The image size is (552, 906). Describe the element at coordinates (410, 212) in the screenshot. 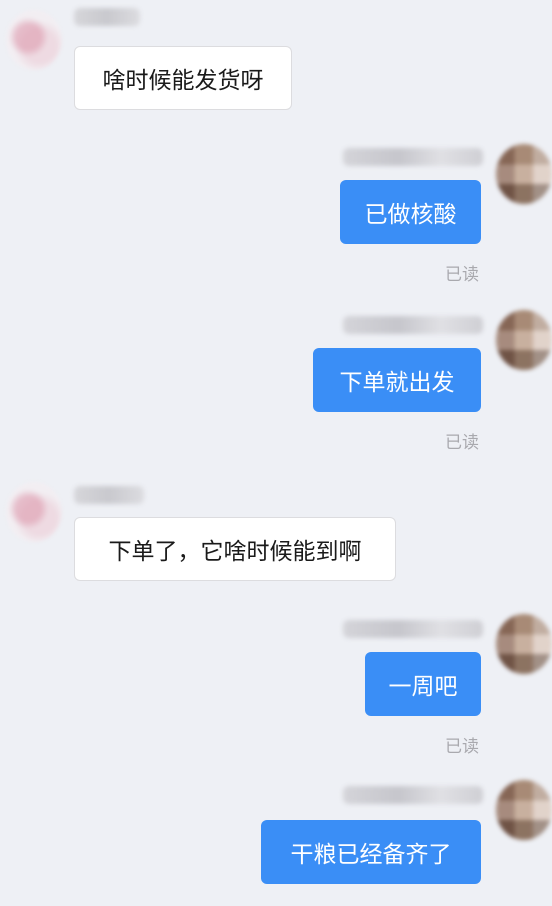

I see `message-bubble-sent: 已做核酸` at that location.